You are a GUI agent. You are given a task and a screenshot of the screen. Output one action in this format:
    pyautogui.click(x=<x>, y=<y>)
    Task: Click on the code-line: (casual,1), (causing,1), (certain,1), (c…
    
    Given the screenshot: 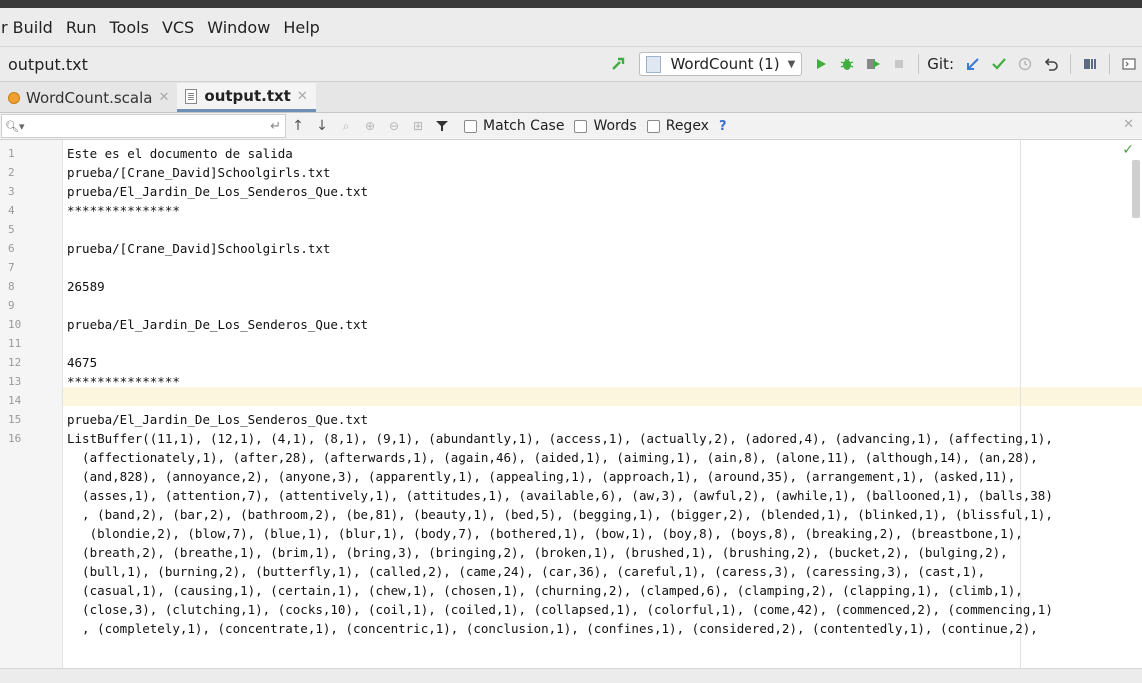 What is the action you would take?
    pyautogui.click(x=592, y=590)
    